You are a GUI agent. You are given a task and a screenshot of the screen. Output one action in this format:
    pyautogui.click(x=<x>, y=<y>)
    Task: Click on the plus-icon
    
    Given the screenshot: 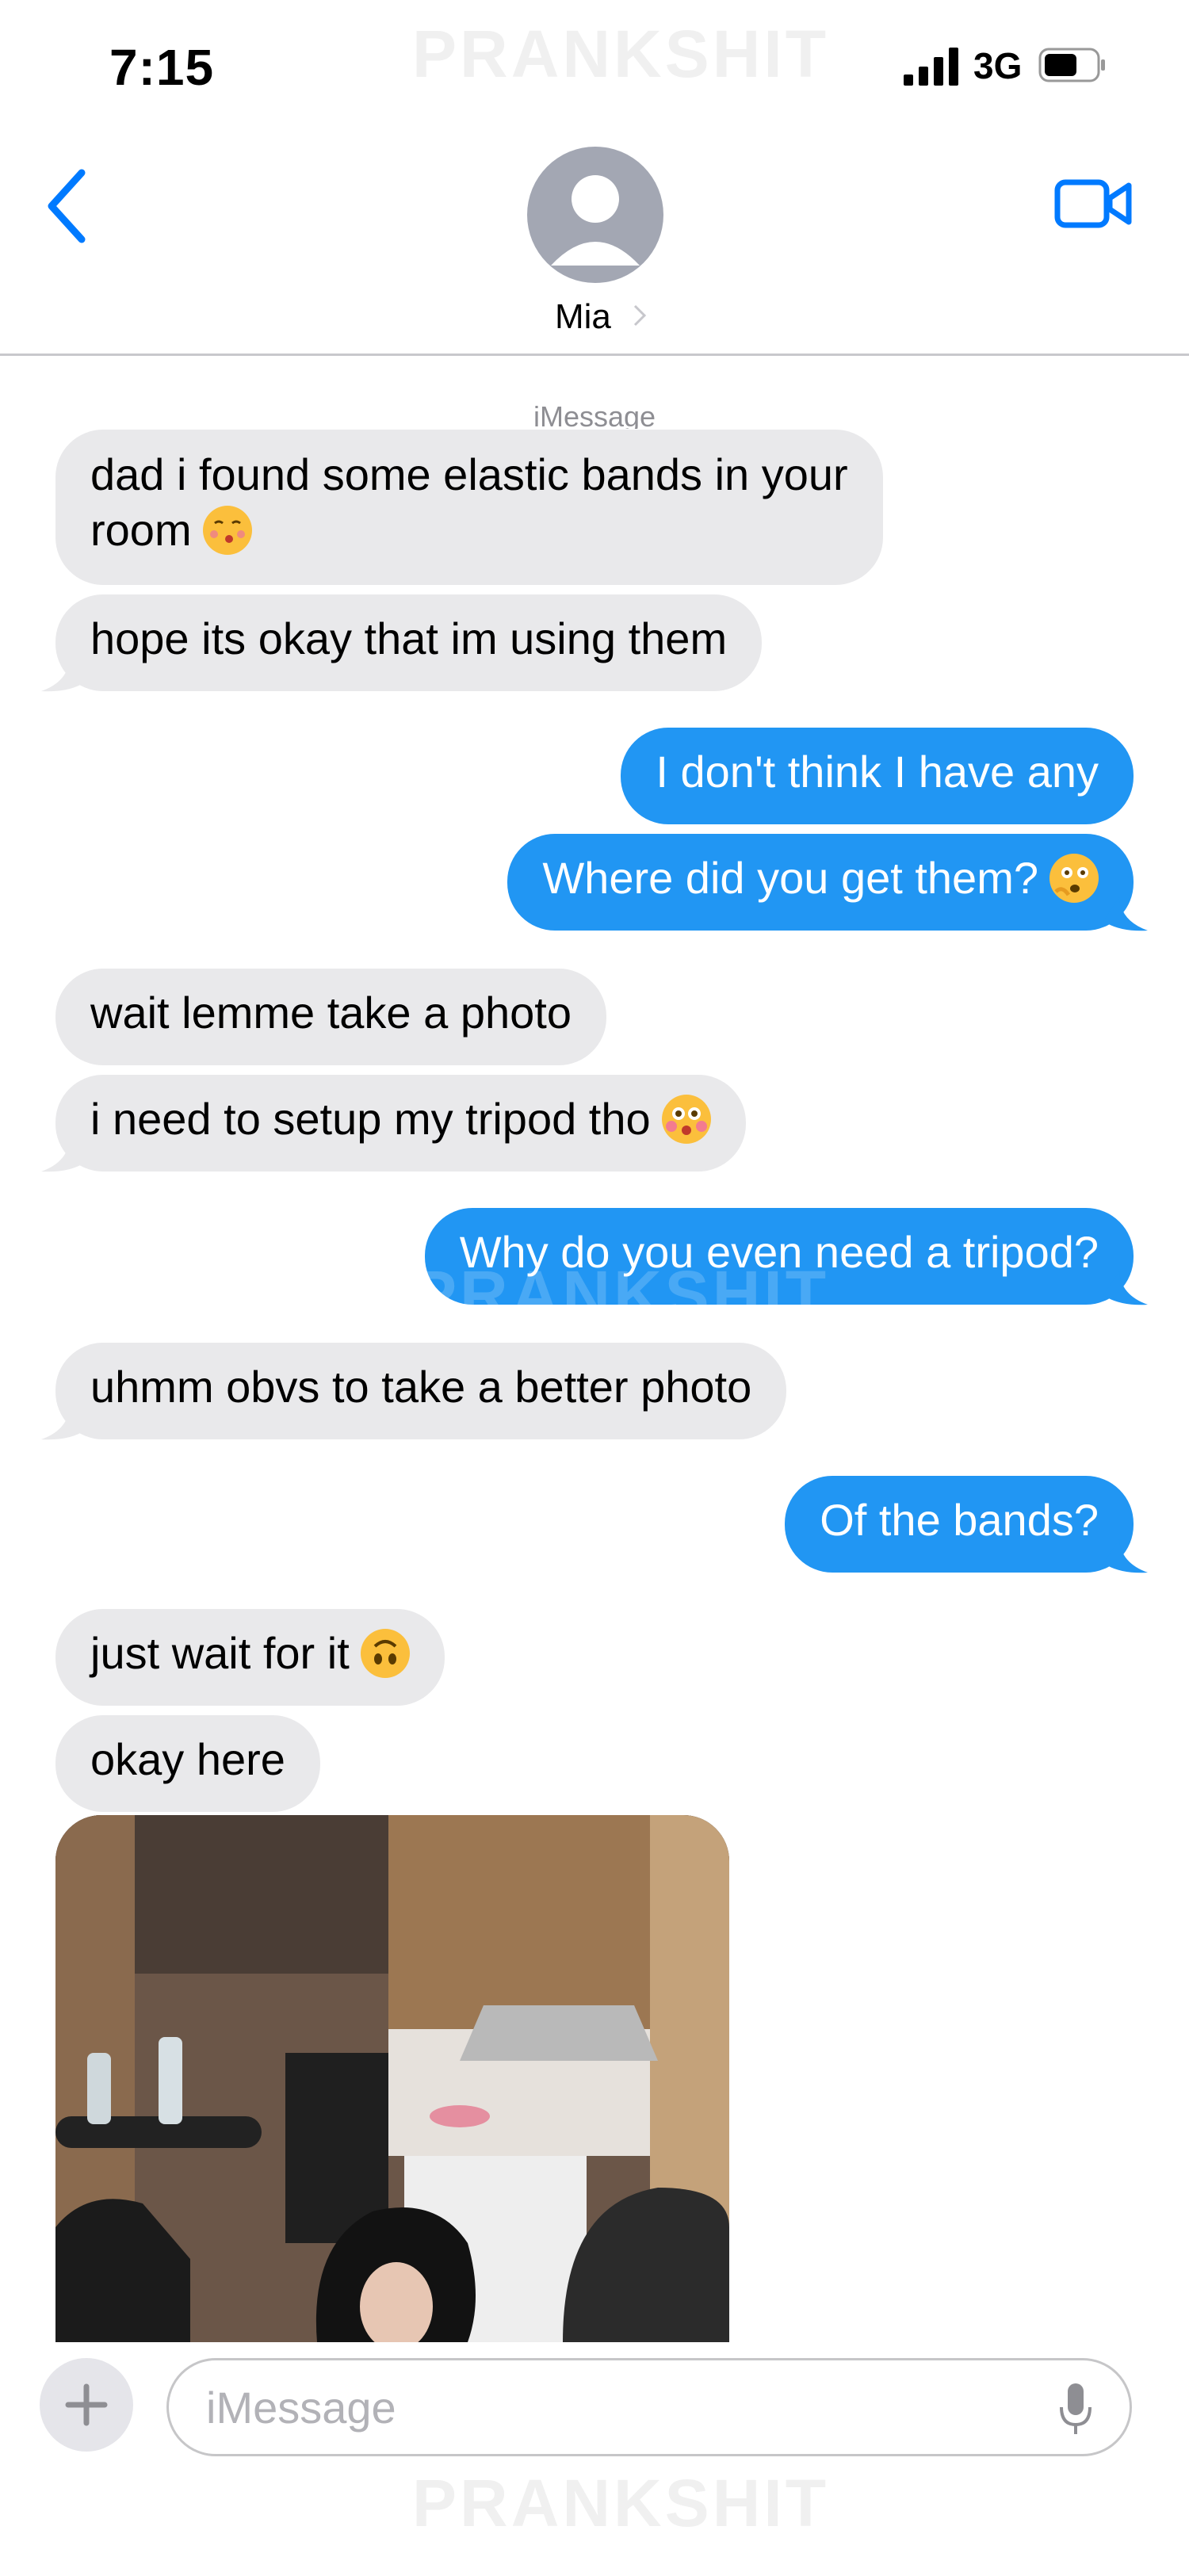 What is the action you would take?
    pyautogui.click(x=86, y=2404)
    